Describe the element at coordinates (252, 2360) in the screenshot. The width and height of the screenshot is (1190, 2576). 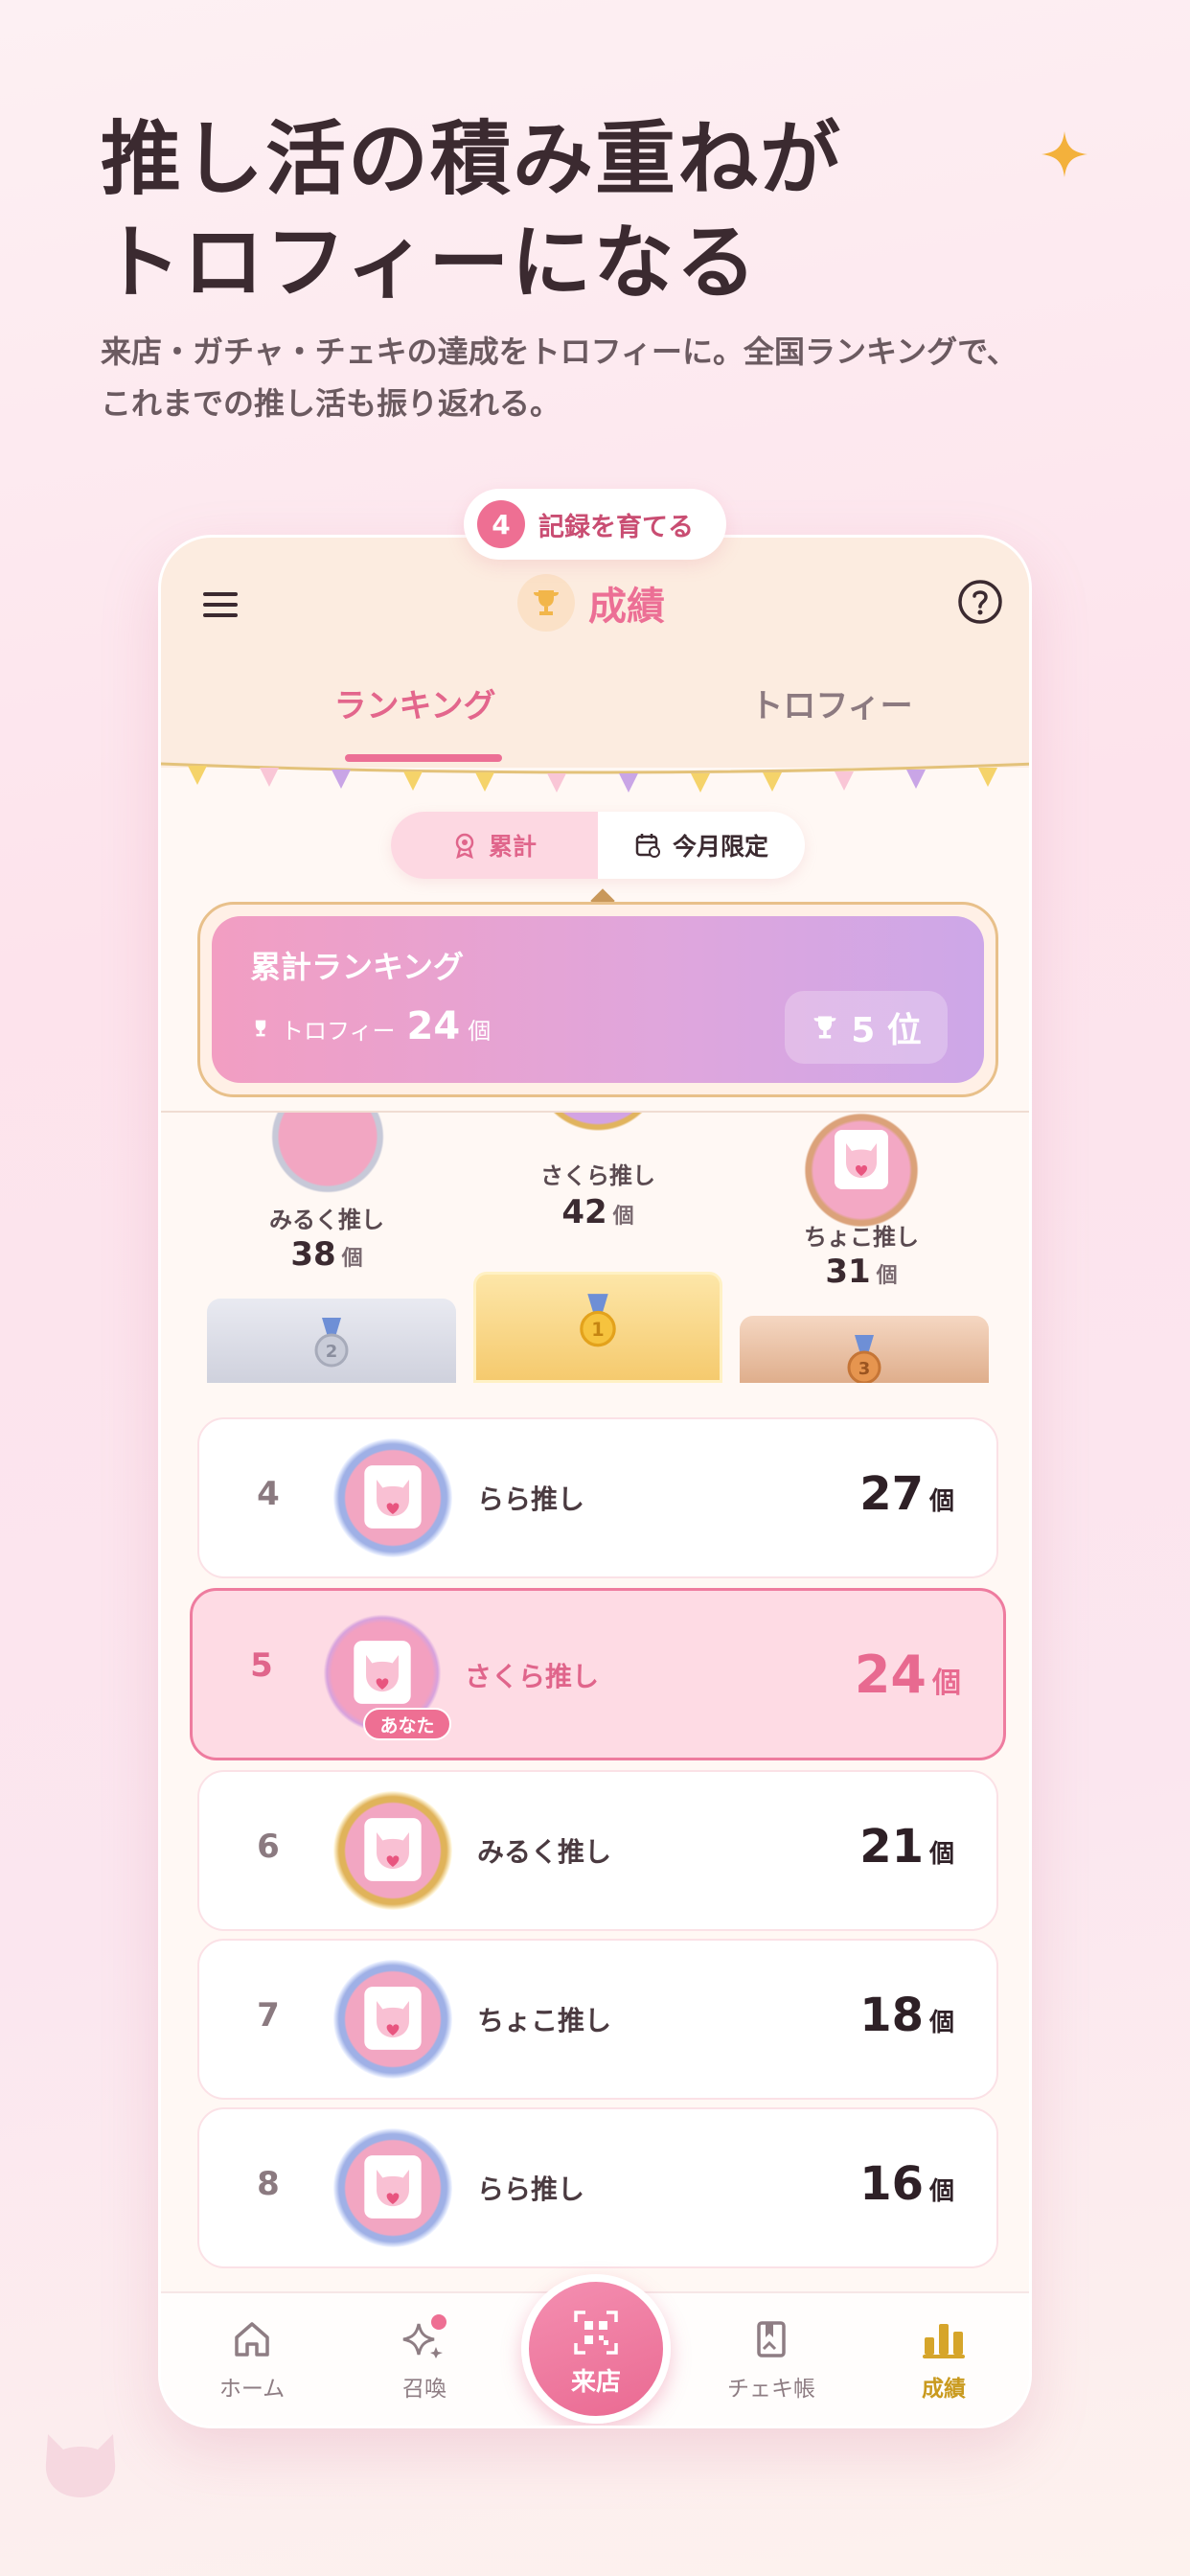
I see `nav-home: ホーム` at that location.